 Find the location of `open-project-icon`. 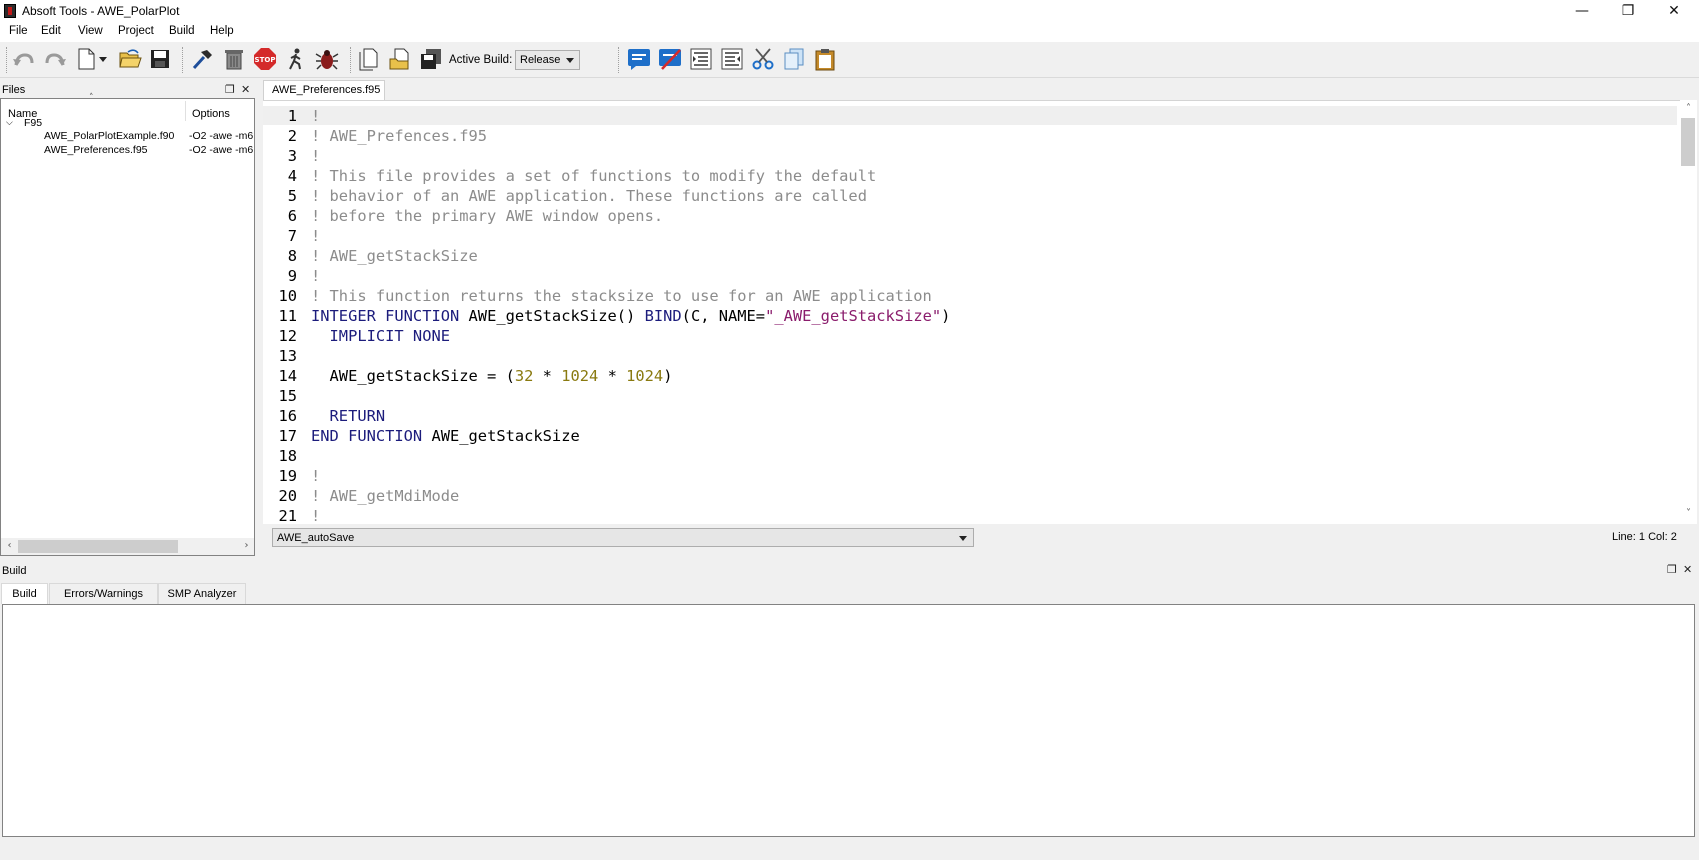

open-project-icon is located at coordinates (400, 59).